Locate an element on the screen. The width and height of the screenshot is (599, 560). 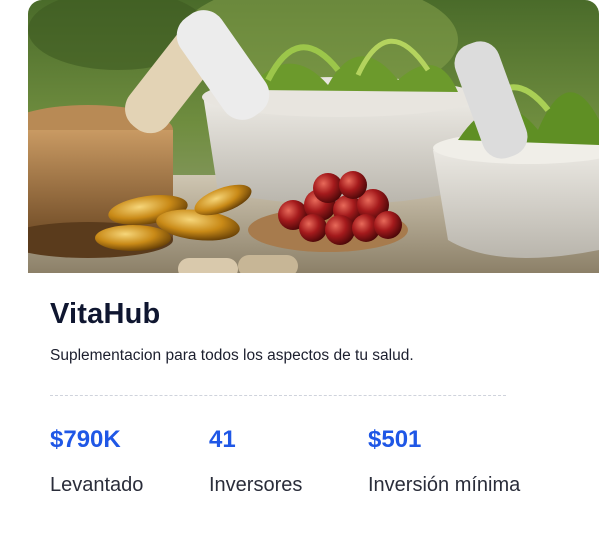
divider is located at coordinates (278, 395).